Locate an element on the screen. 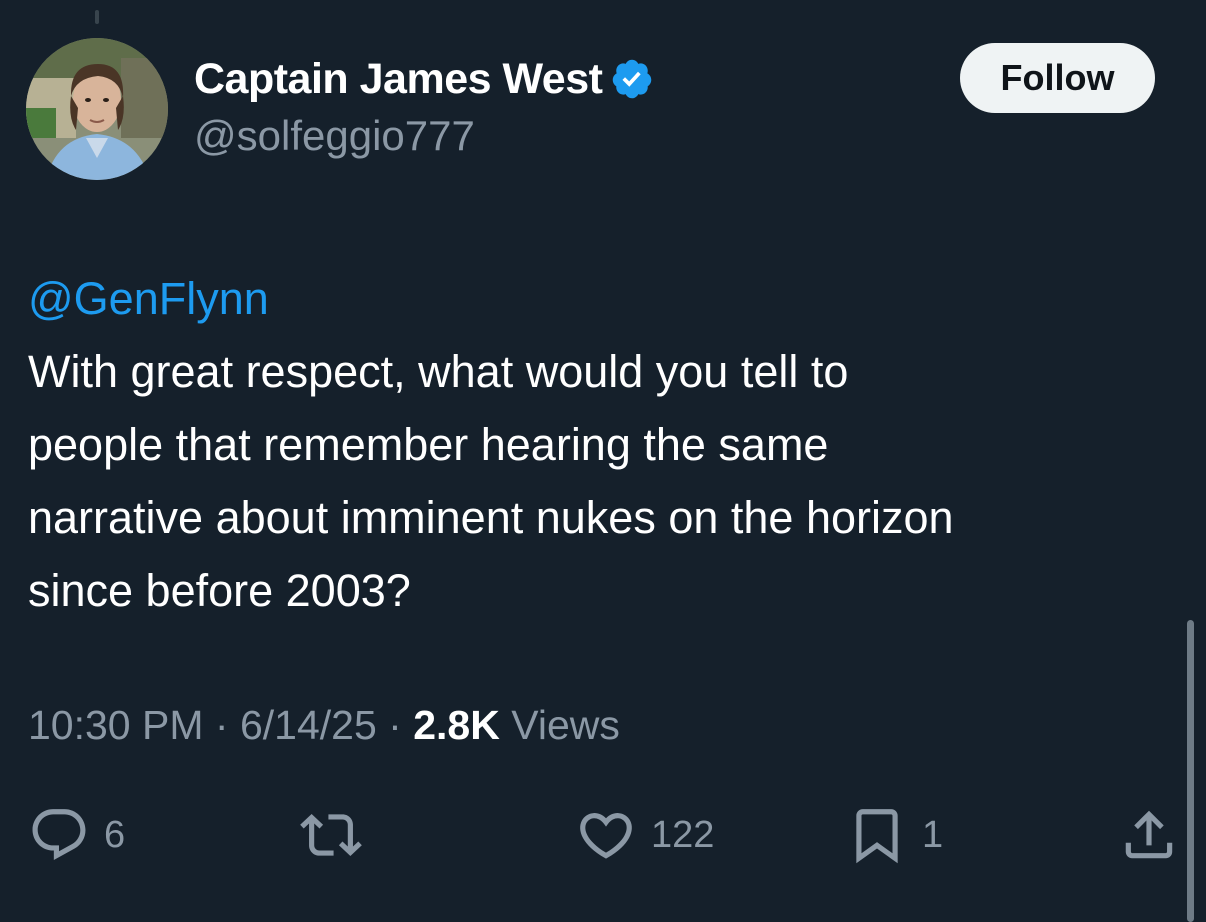  heart-icon is located at coordinates (606, 835).